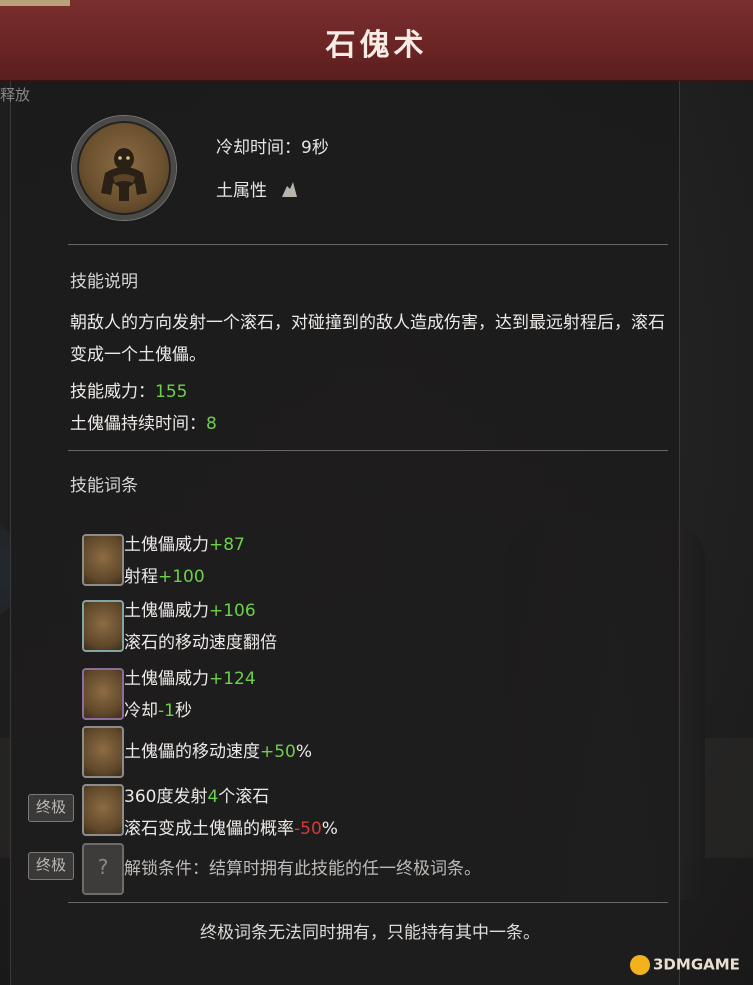  What do you see at coordinates (272, 148) in the screenshot?
I see `cooldown-text: 冷却时间：9秒` at bounding box center [272, 148].